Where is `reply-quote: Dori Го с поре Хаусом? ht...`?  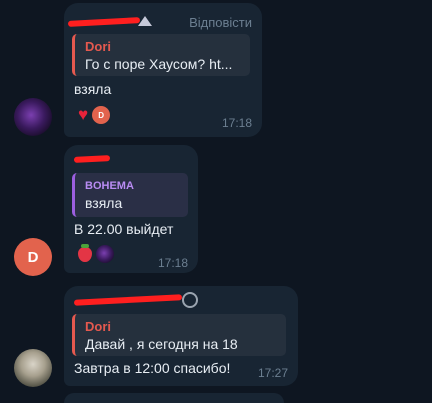
reply-quote: Dori Го с поре Хаусом? ht... is located at coordinates (161, 55).